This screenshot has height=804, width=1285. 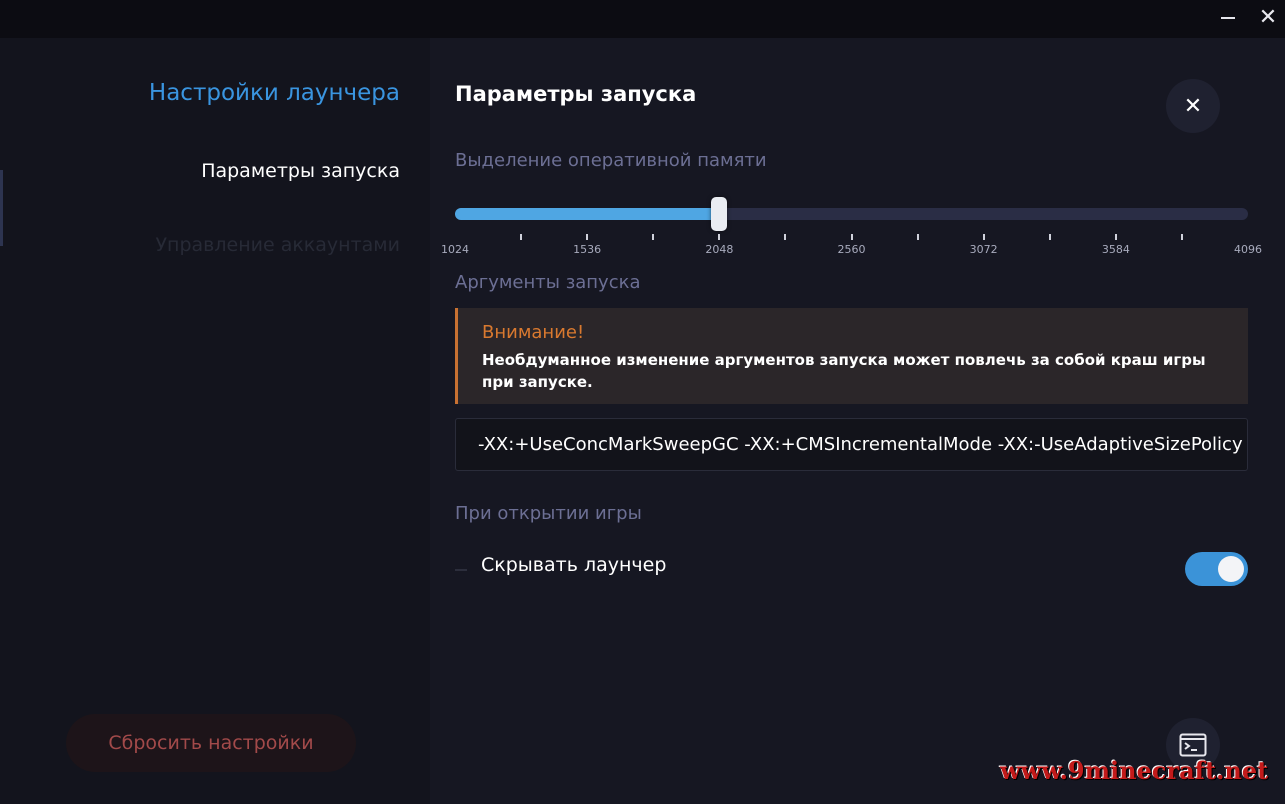 I want to click on window-close-button: ✕, so click(x=1268, y=17).